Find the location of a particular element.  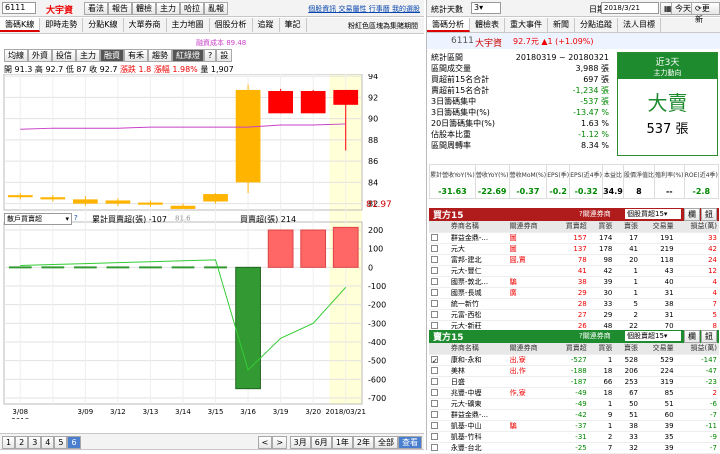

stock-code-input: 6111 is located at coordinates (19, 8).